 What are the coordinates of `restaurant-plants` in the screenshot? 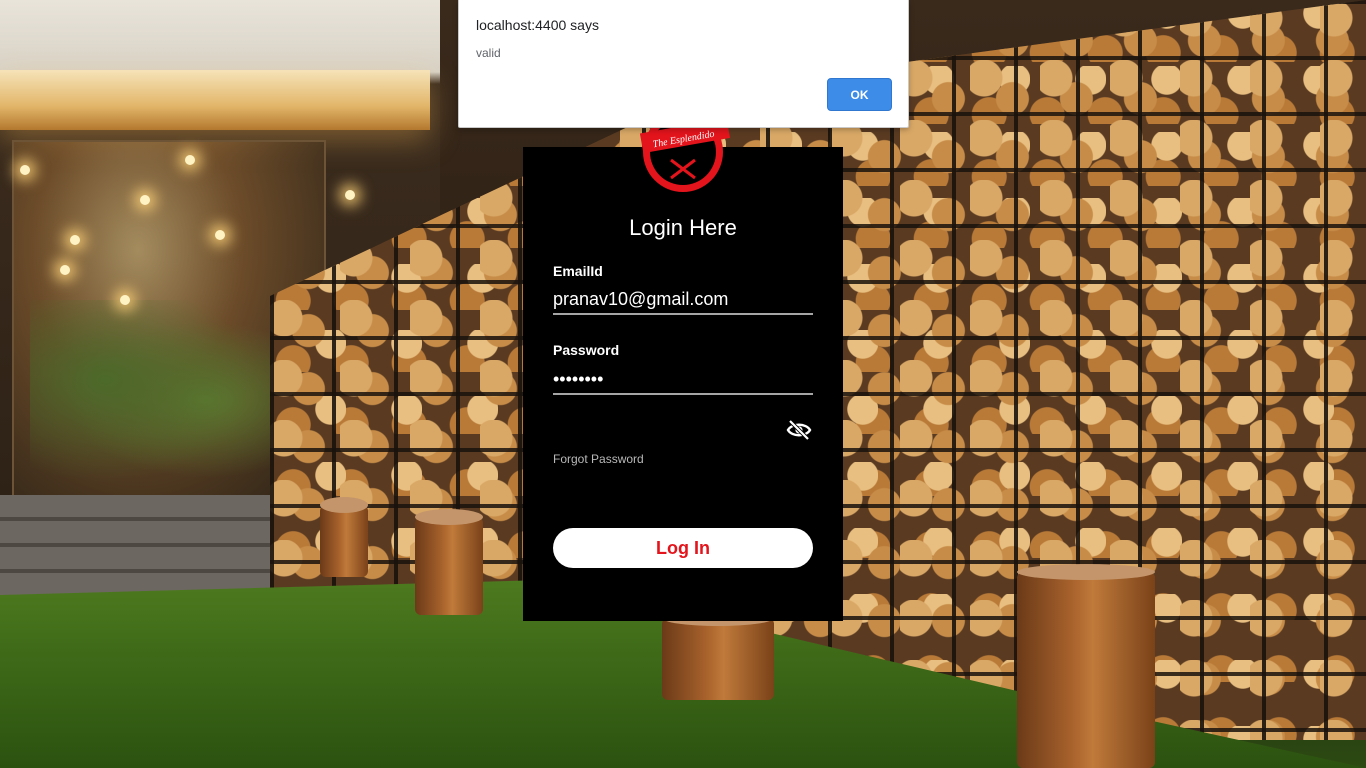 It's located at (155, 400).